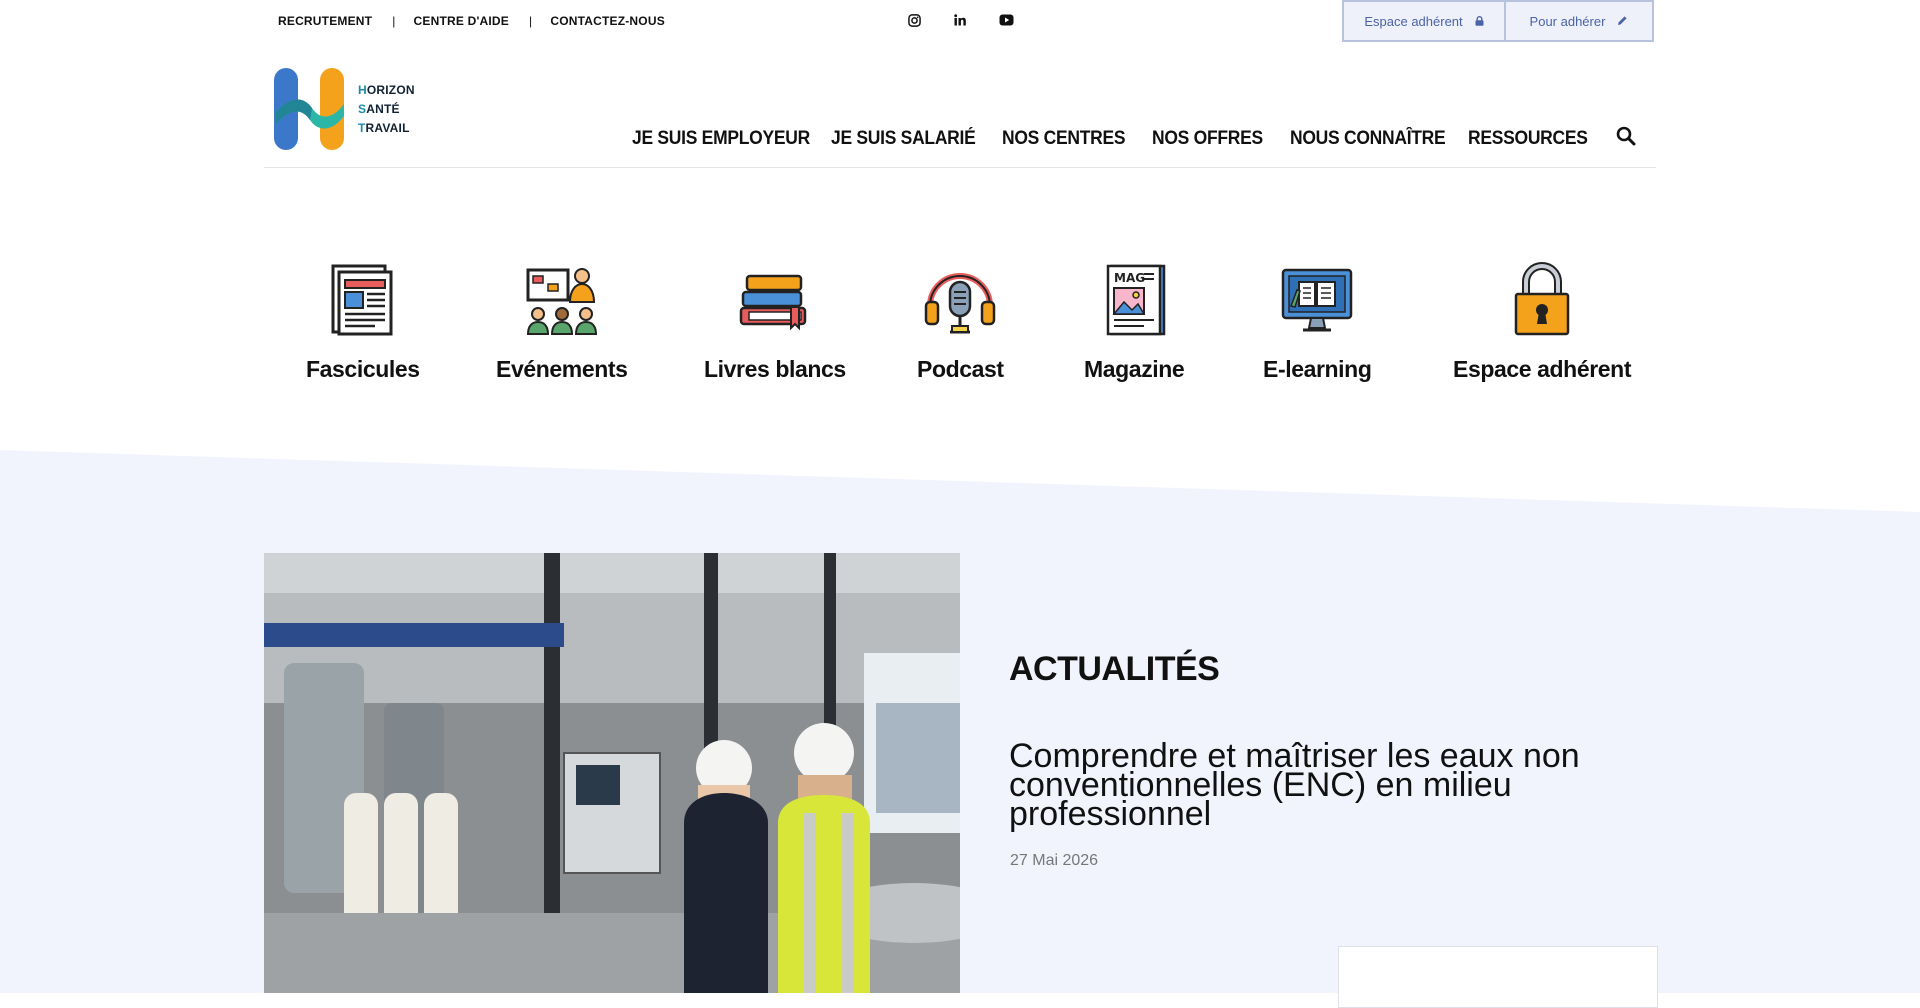  What do you see at coordinates (773, 302) in the screenshot?
I see `books-icon` at bounding box center [773, 302].